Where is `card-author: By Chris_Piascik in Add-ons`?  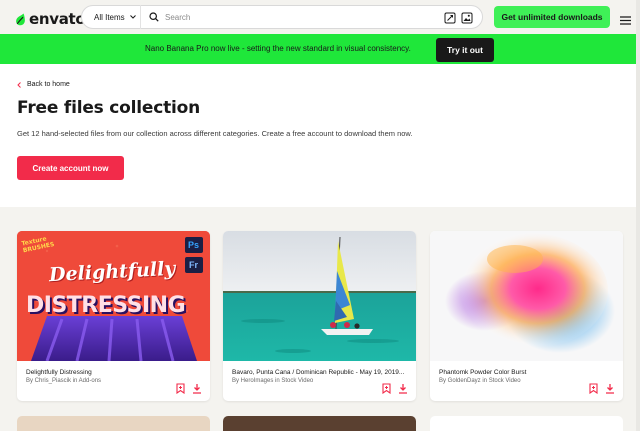 card-author: By Chris_Piascik in Add-ons is located at coordinates (64, 381).